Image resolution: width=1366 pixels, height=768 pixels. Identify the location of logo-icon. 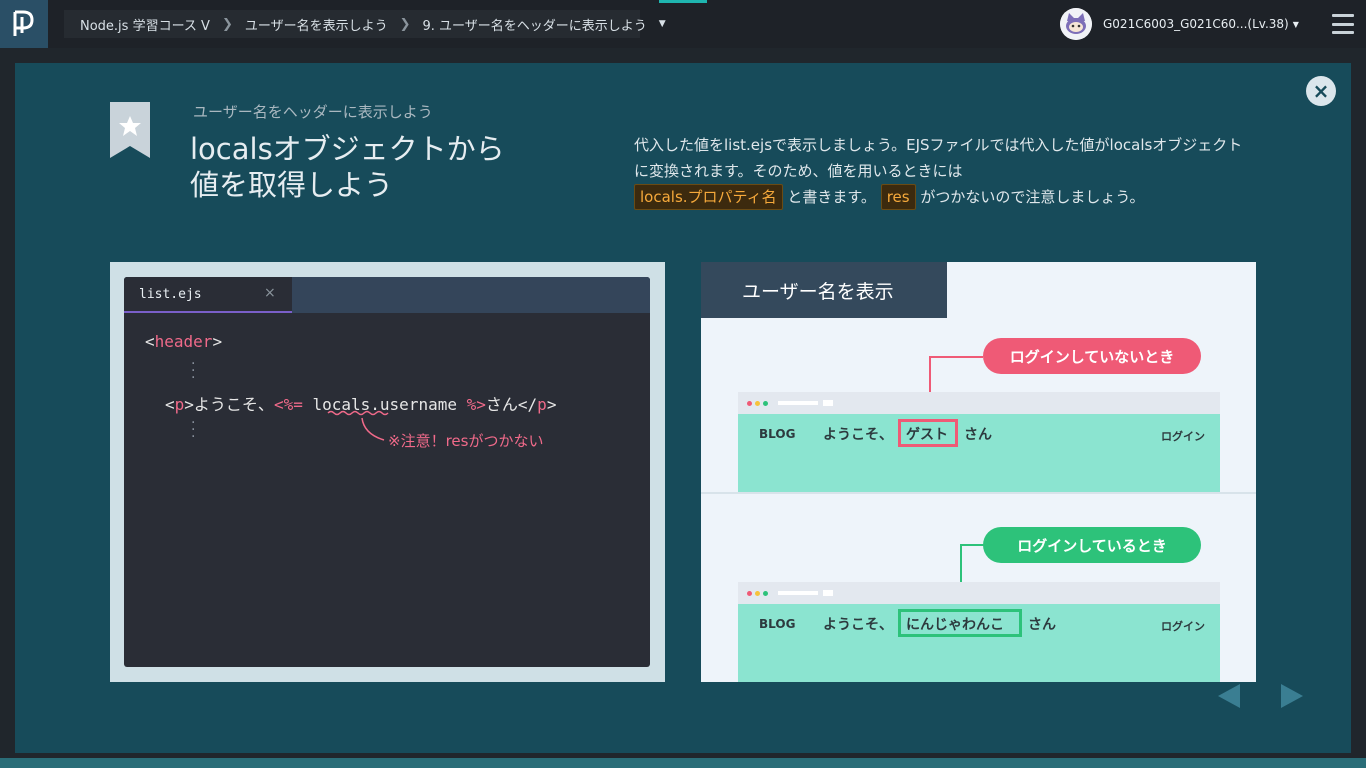
(23, 23).